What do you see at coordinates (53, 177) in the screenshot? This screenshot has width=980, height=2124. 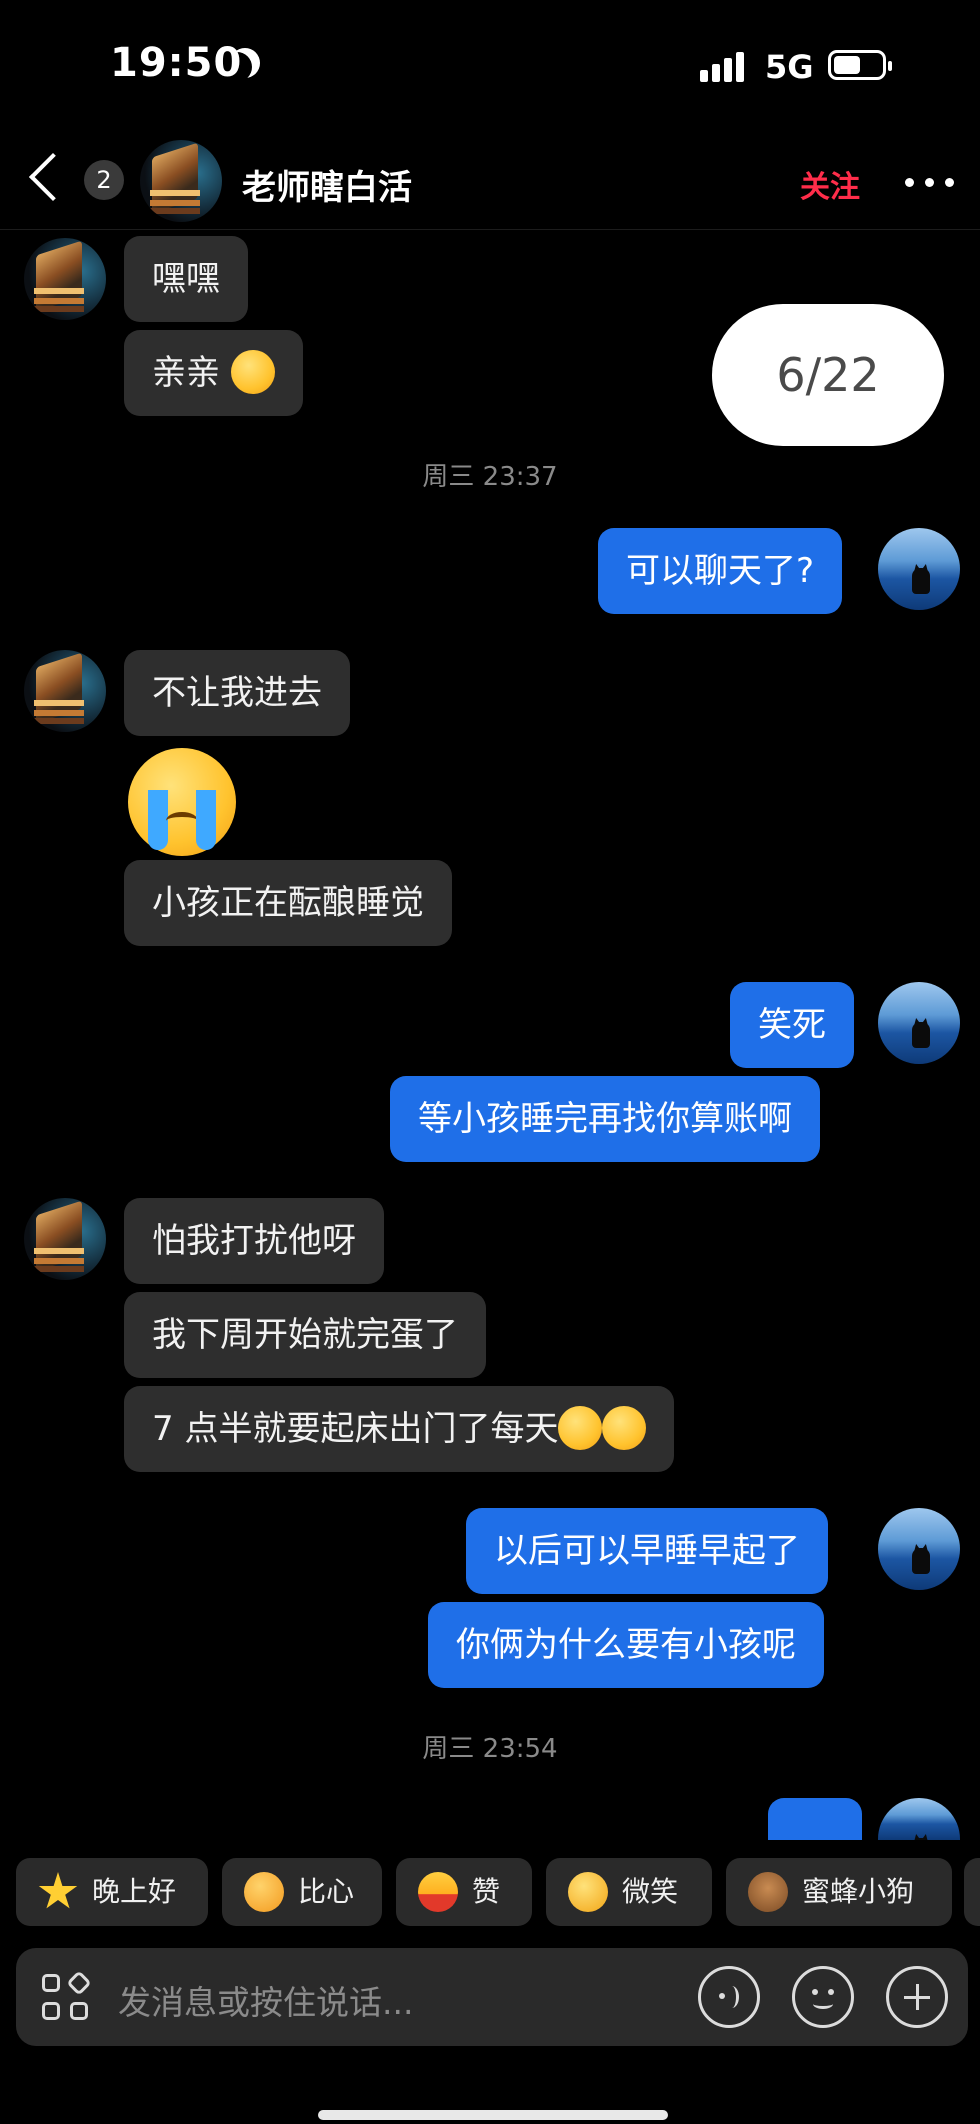 I see `back-icon` at bounding box center [53, 177].